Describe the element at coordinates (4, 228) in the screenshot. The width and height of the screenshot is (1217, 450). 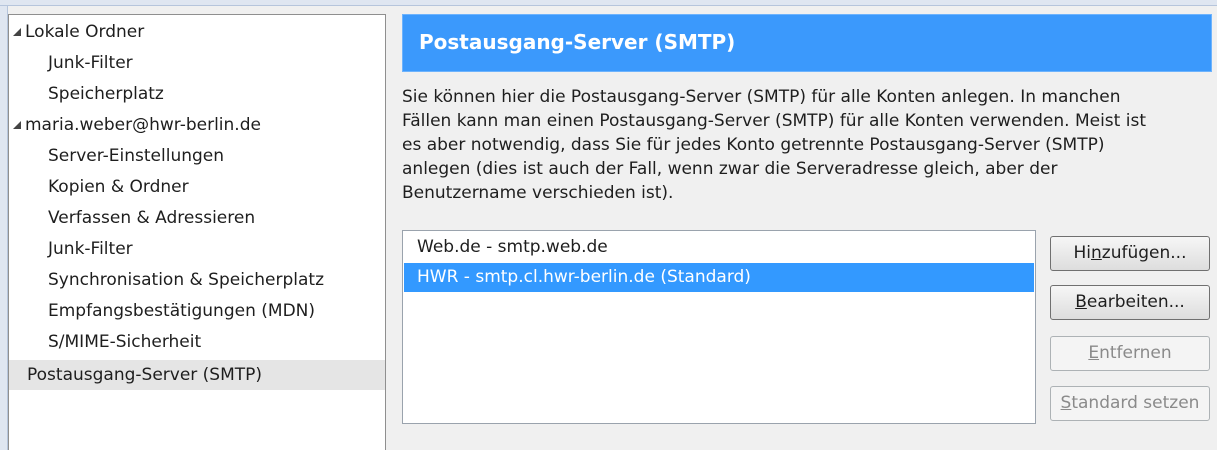
I see `window-left-border` at that location.